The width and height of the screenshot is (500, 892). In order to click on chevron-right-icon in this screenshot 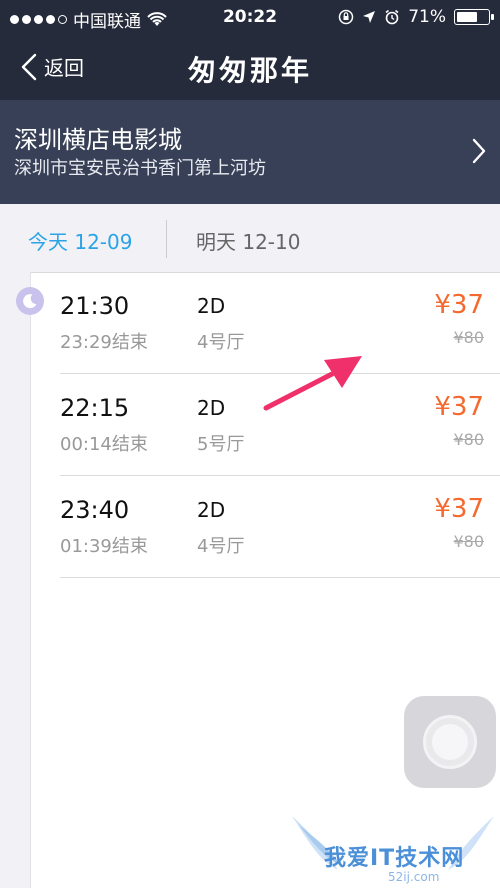, I will do `click(479, 151)`.